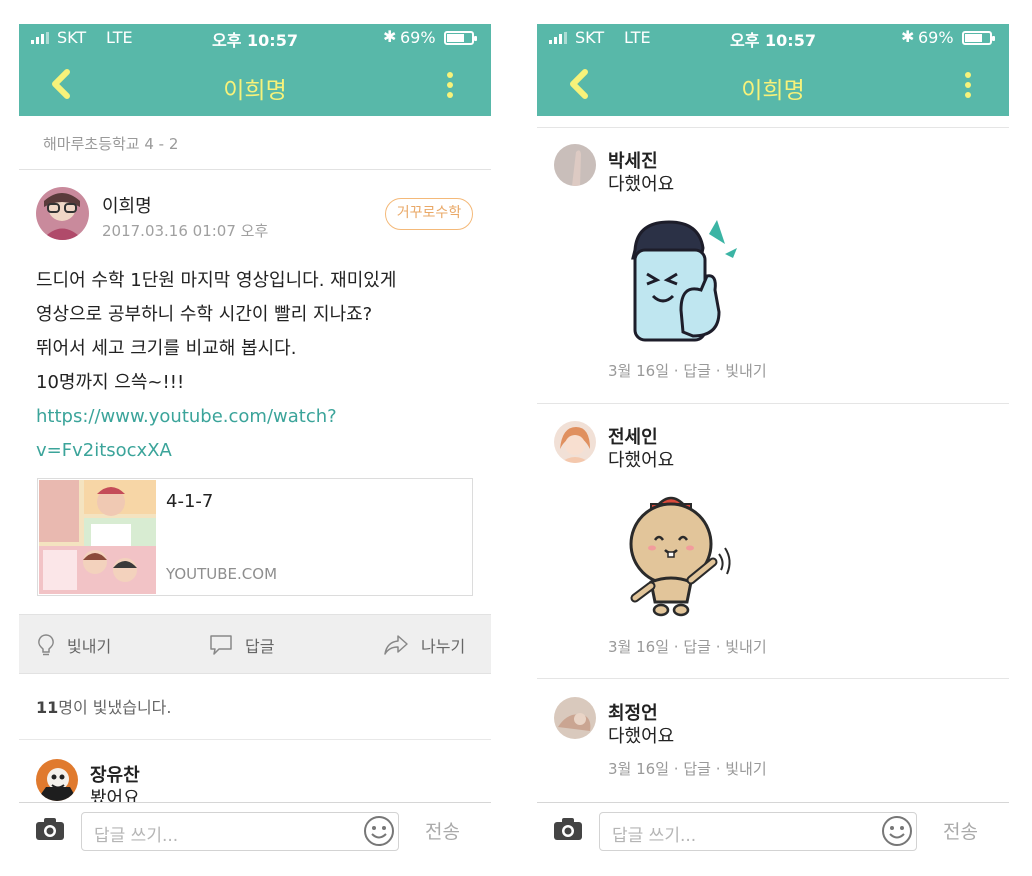 Image resolution: width=1032 pixels, height=876 pixels. I want to click on thumbs-up-character-sticker, so click(684, 281).